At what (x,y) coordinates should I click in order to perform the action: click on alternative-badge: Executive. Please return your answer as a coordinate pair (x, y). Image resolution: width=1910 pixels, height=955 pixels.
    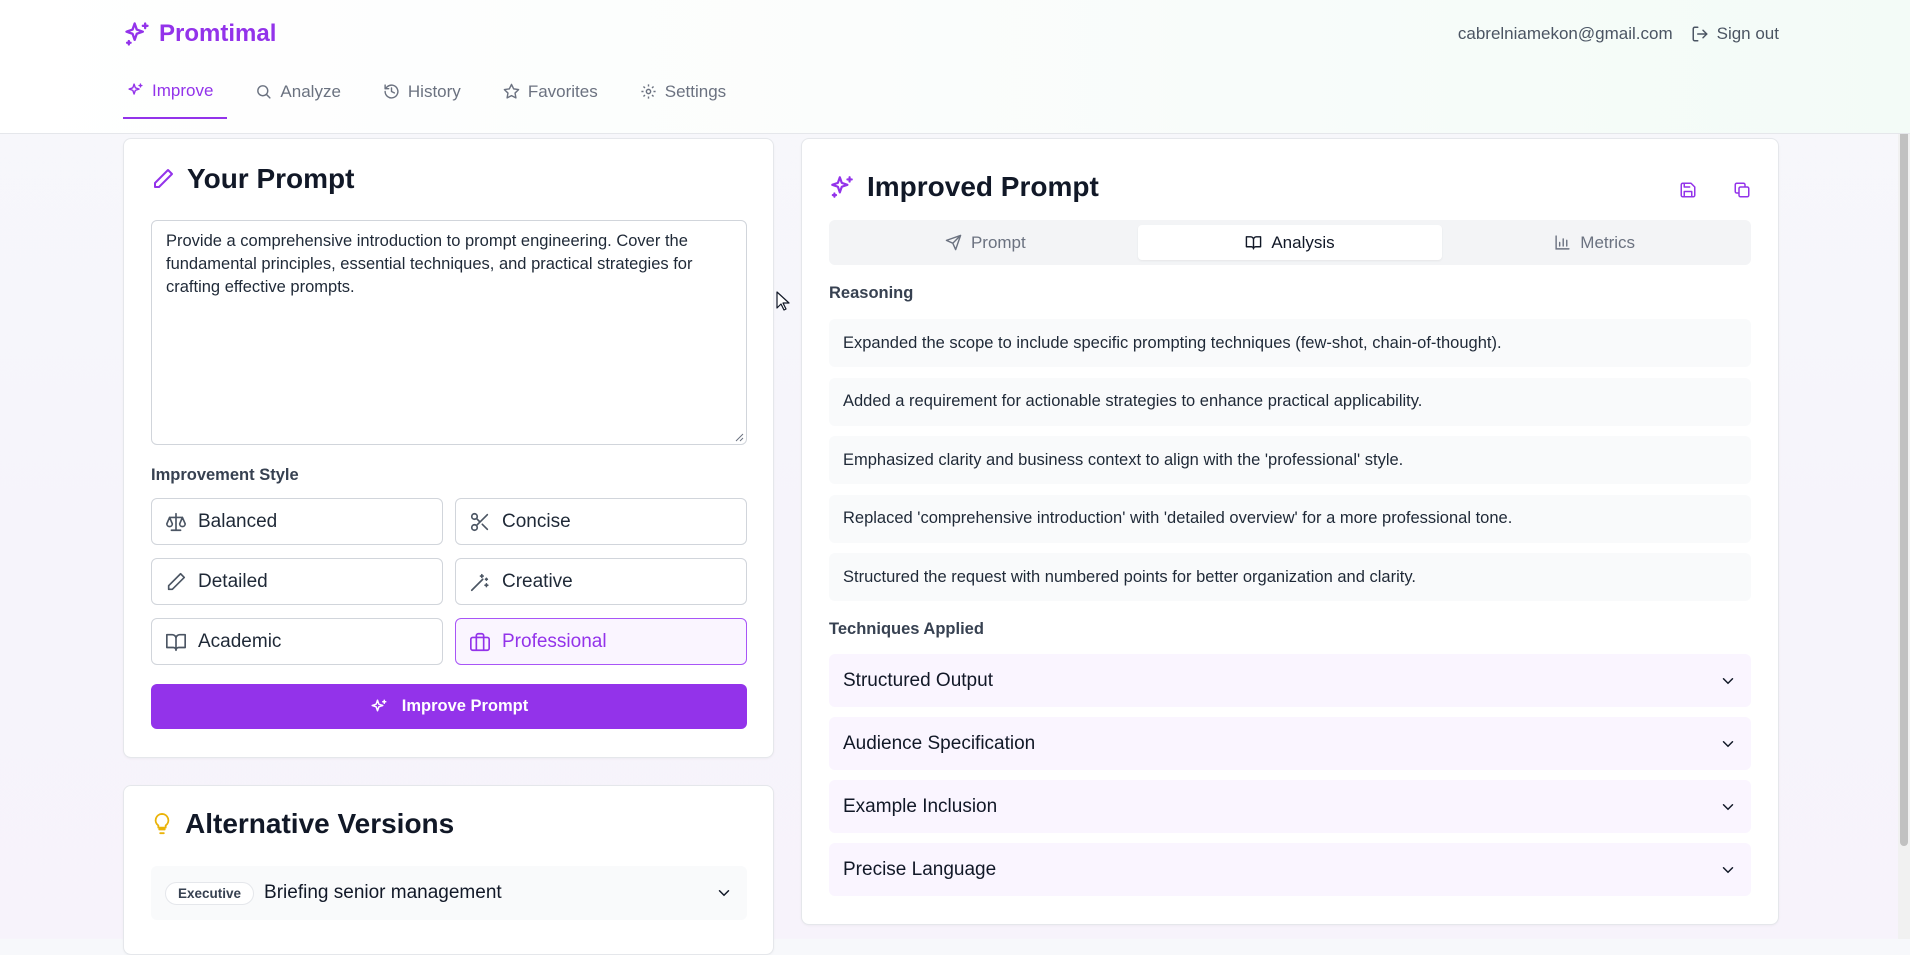
    Looking at the image, I should click on (210, 893).